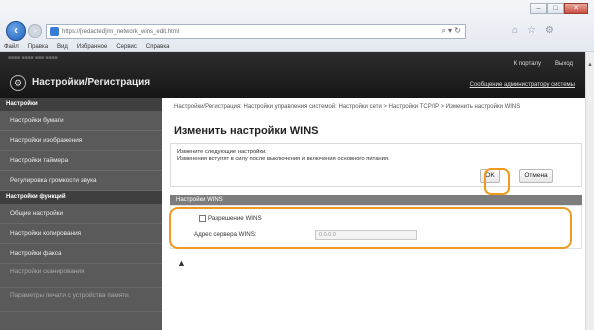 The width and height of the screenshot is (594, 330). Describe the element at coordinates (81, 197) in the screenshot. I see `sidebar-section-functions: Настройки функций` at that location.